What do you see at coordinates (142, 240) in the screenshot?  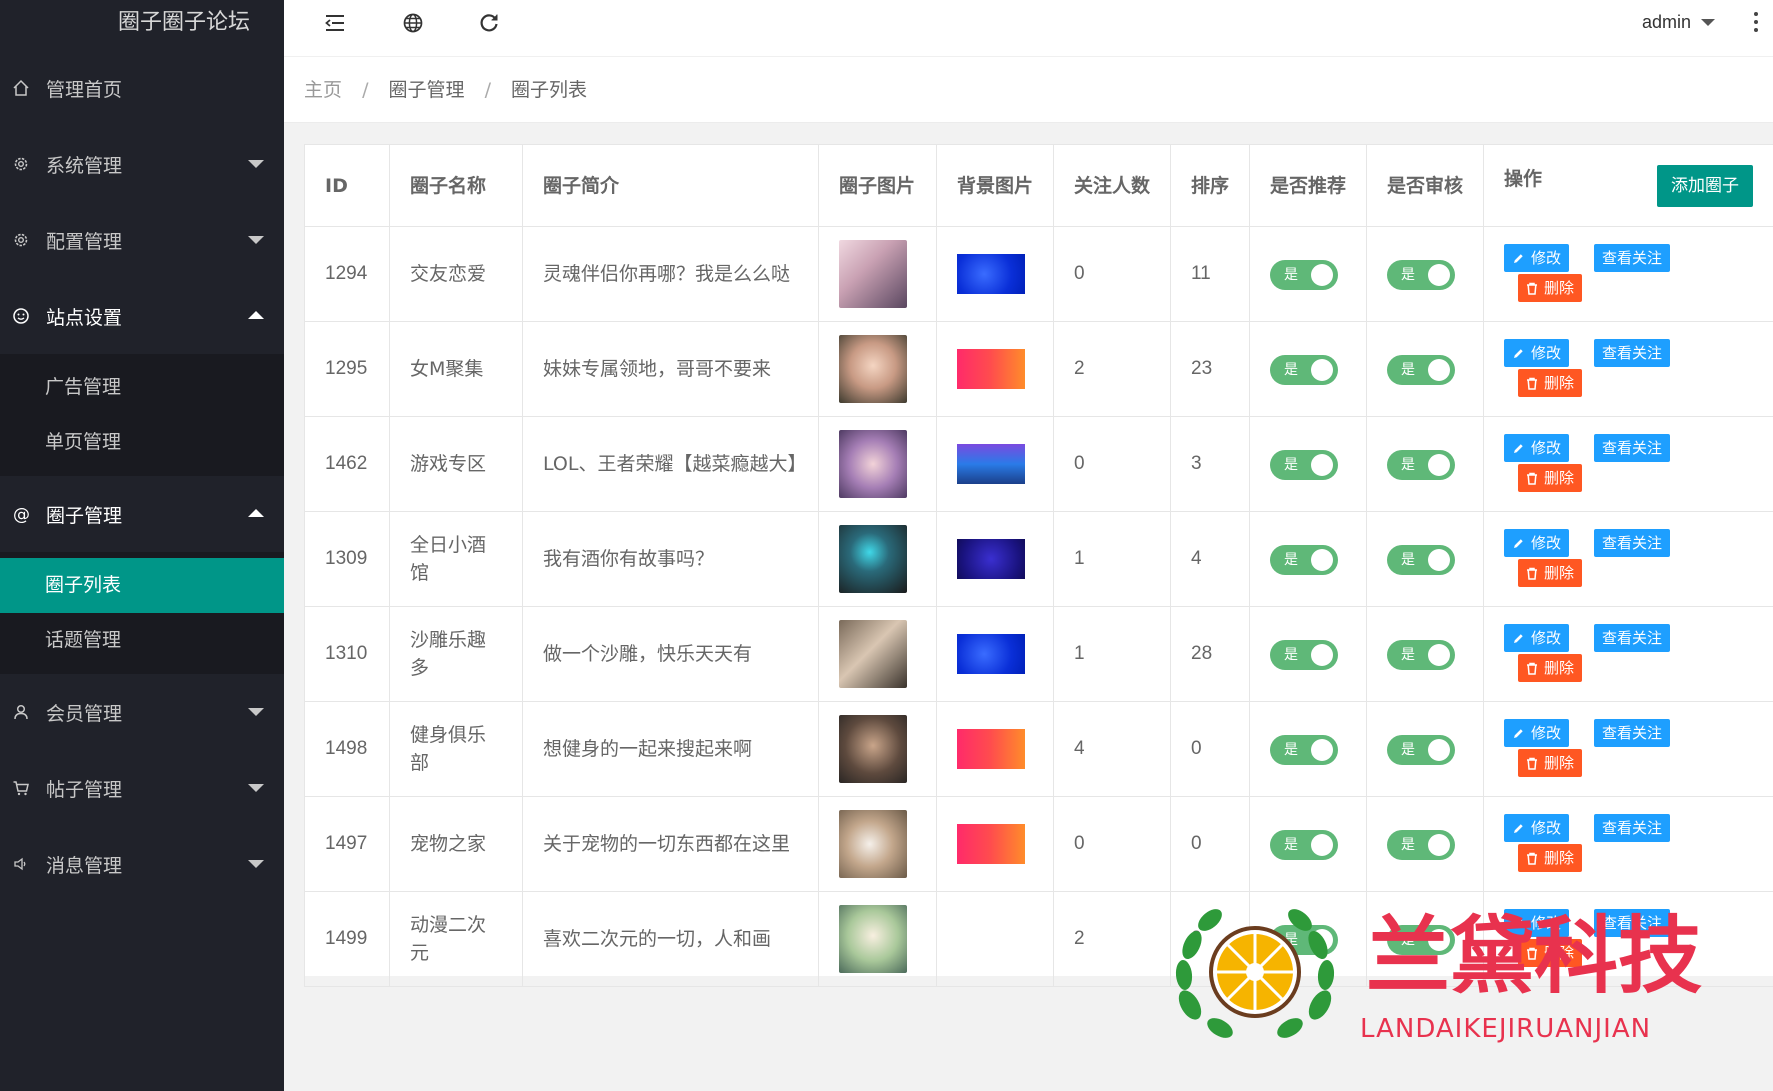 I see `sidebar-item-config: 配置管理` at bounding box center [142, 240].